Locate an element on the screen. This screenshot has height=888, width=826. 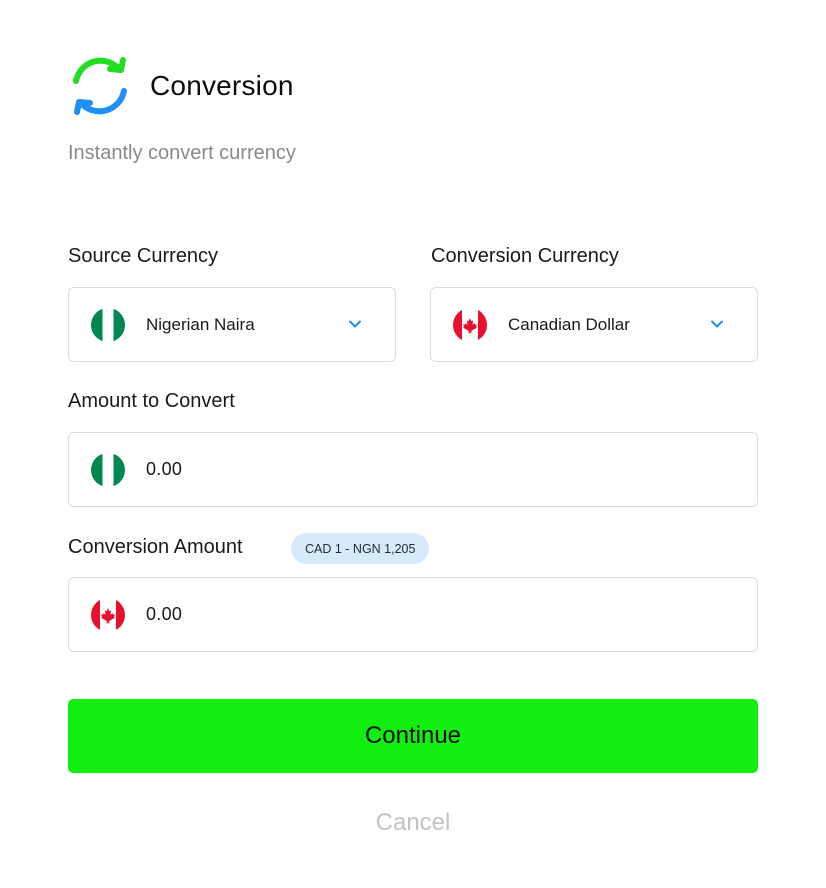
source-currency-value: Nigerian Naira is located at coordinates (200, 324).